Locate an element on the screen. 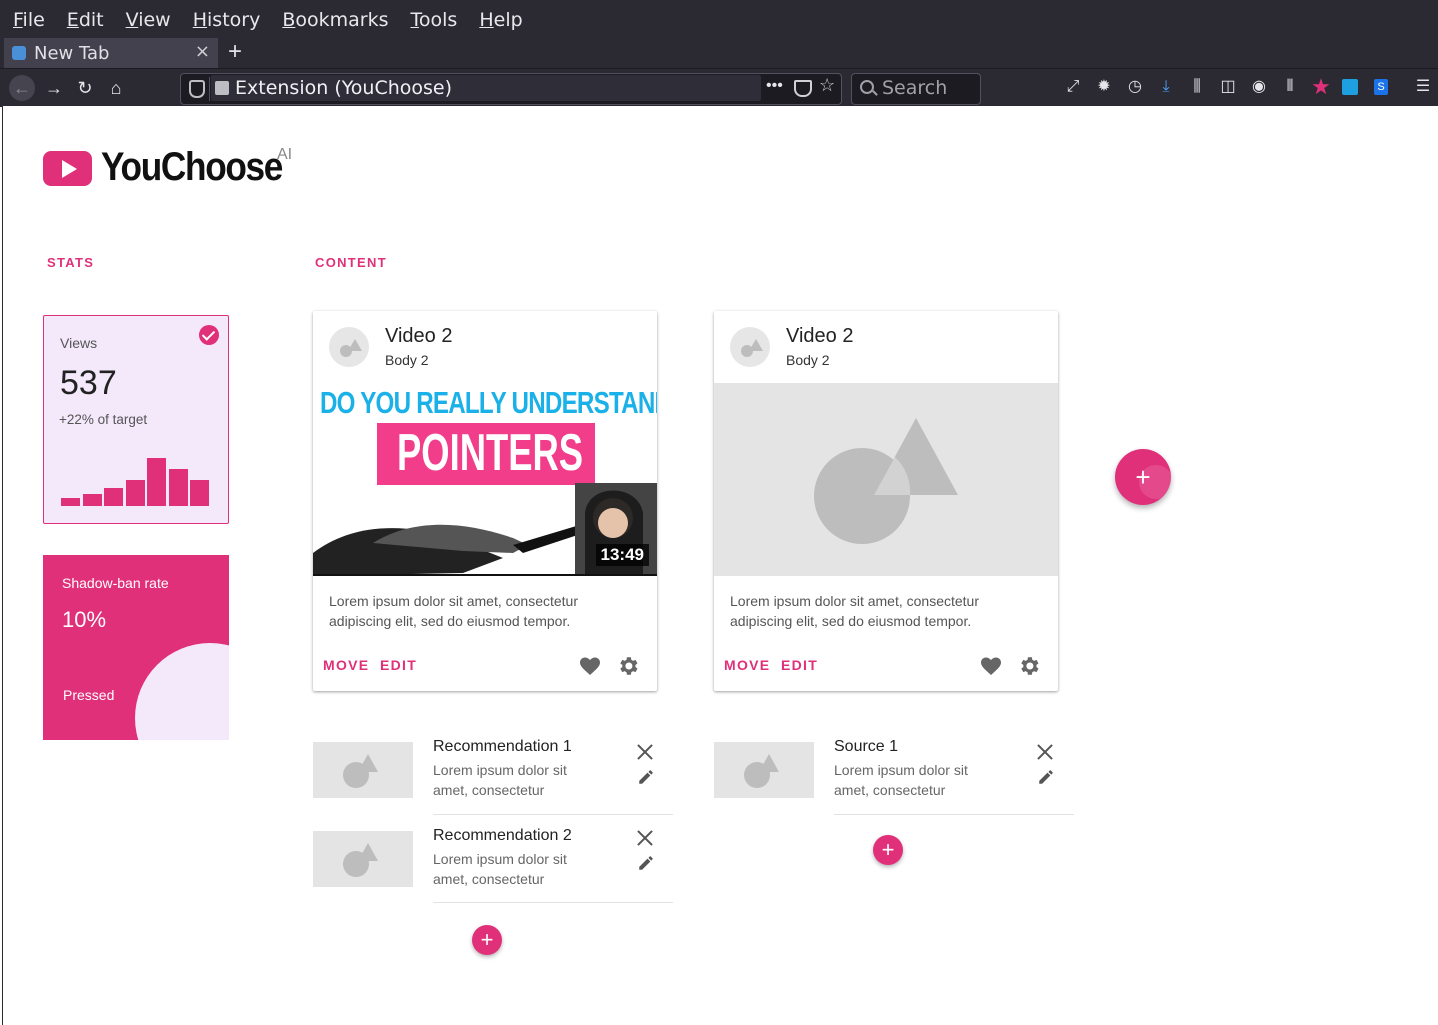 The width and height of the screenshot is (1438, 1025). star-extension-icon: ★ is located at coordinates (1321, 87).